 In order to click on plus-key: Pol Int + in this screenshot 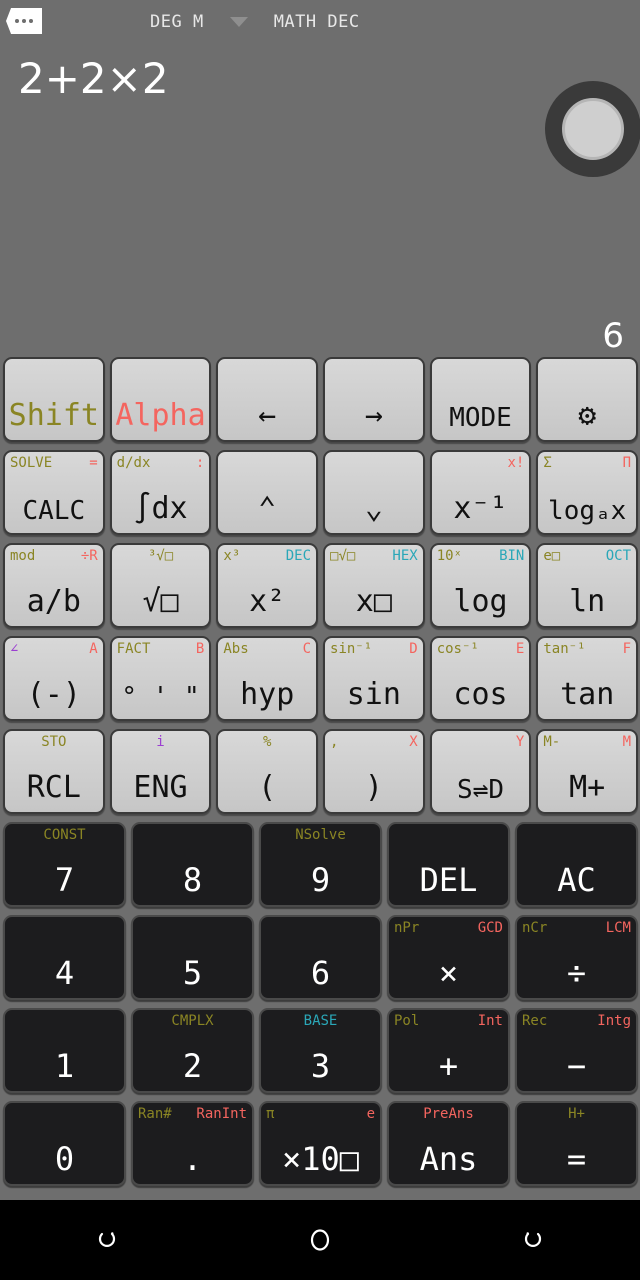, I will do `click(448, 1050)`.